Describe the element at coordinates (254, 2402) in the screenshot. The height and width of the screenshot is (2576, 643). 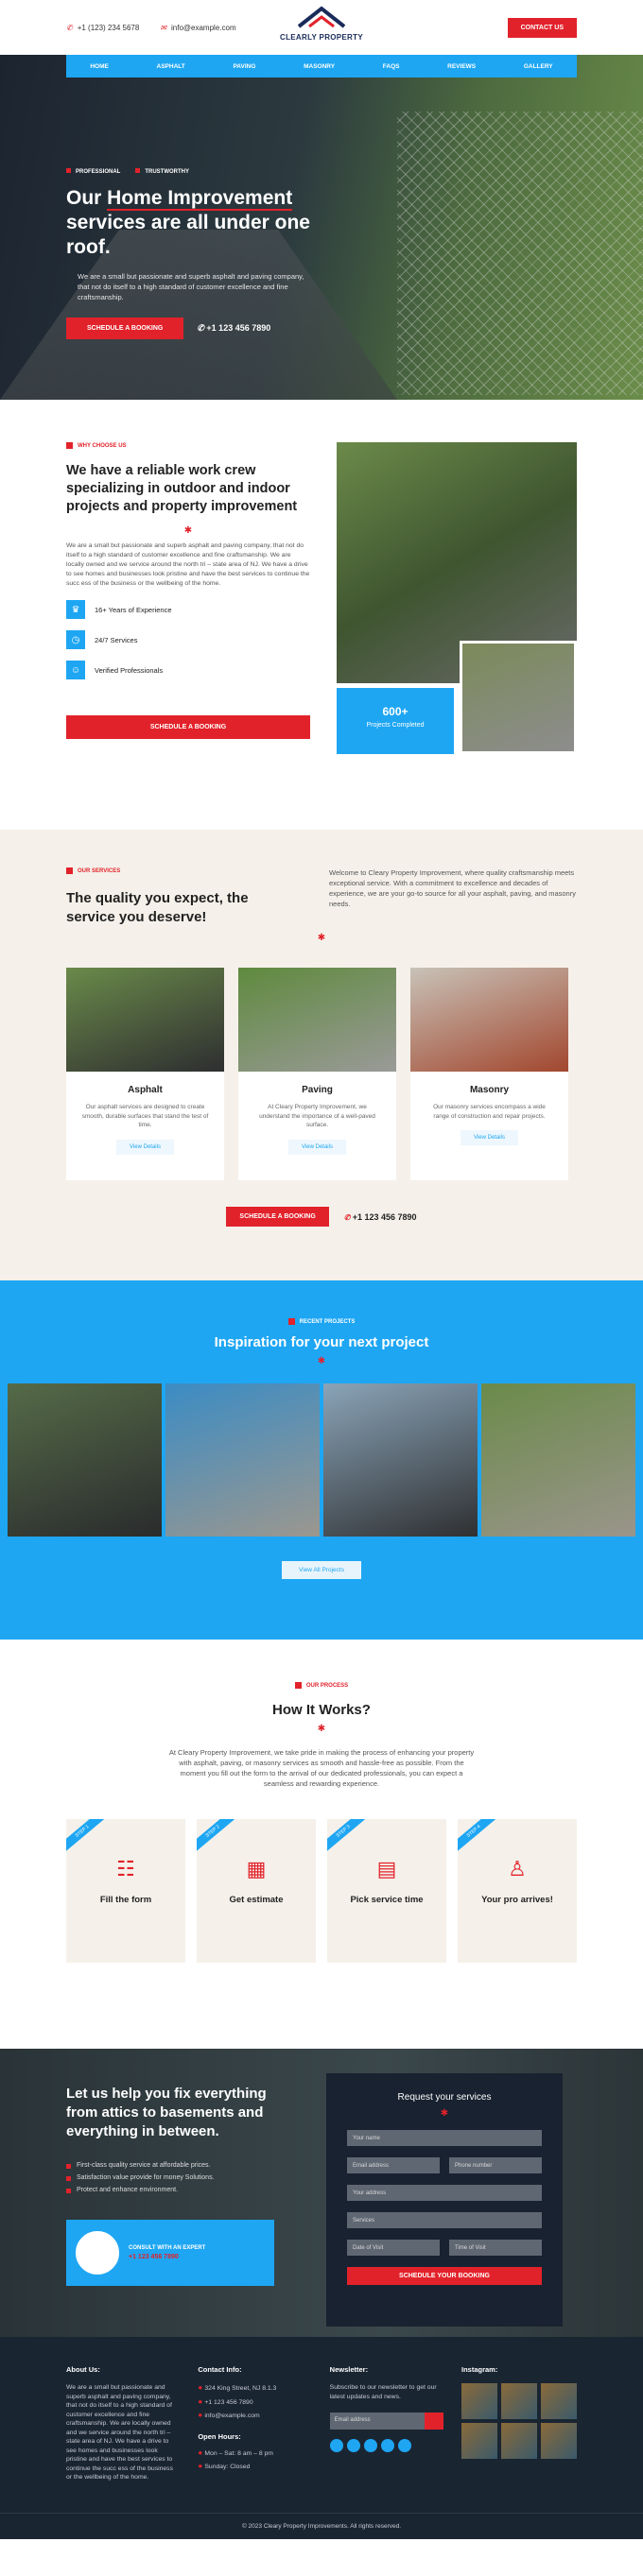
I see `footer-phone: ● +1 123 456 7890` at that location.